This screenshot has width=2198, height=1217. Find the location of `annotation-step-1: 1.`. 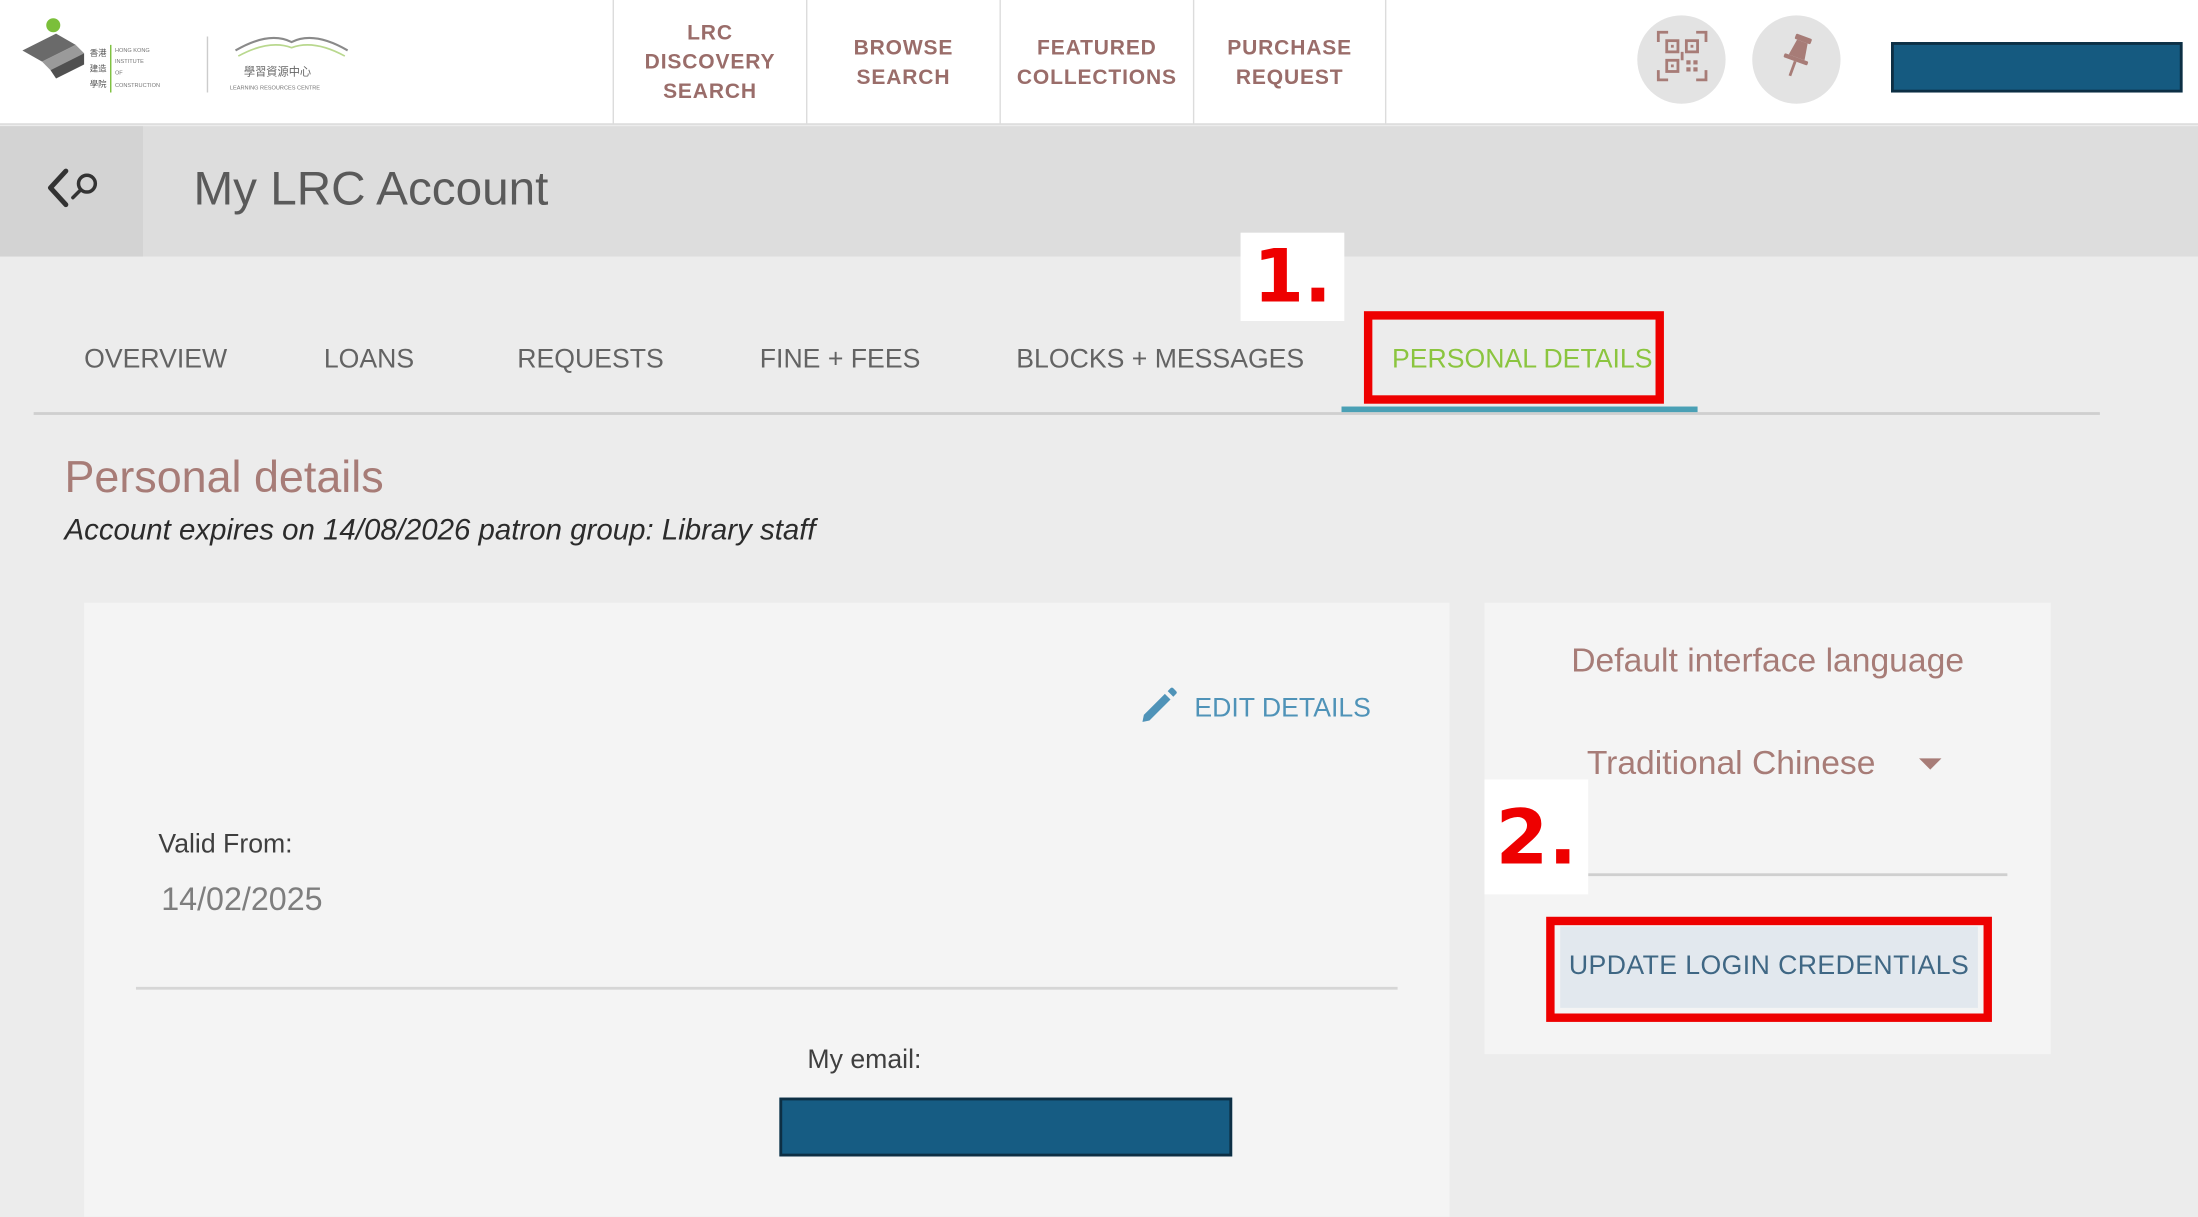

annotation-step-1: 1. is located at coordinates (1292, 277).